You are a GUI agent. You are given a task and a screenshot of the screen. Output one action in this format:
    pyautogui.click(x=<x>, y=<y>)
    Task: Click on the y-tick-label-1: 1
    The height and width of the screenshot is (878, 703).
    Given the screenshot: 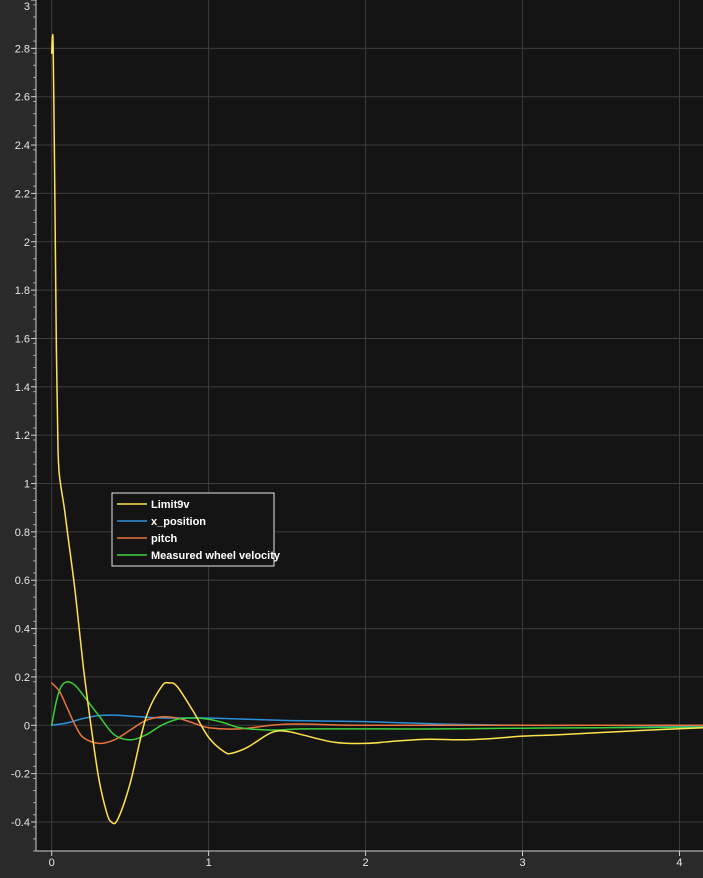 What is the action you would take?
    pyautogui.click(x=27, y=485)
    